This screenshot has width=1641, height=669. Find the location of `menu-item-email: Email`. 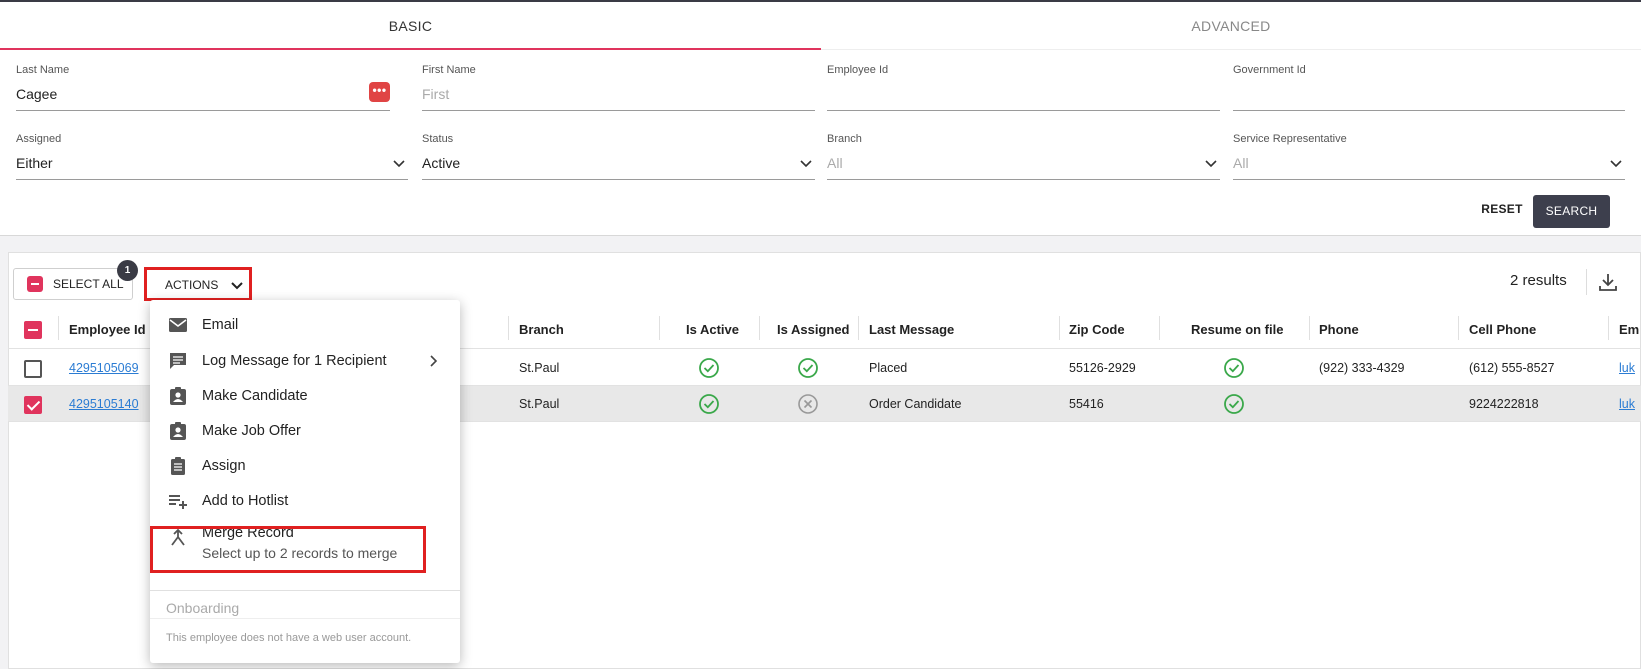

menu-item-email: Email is located at coordinates (305, 325).